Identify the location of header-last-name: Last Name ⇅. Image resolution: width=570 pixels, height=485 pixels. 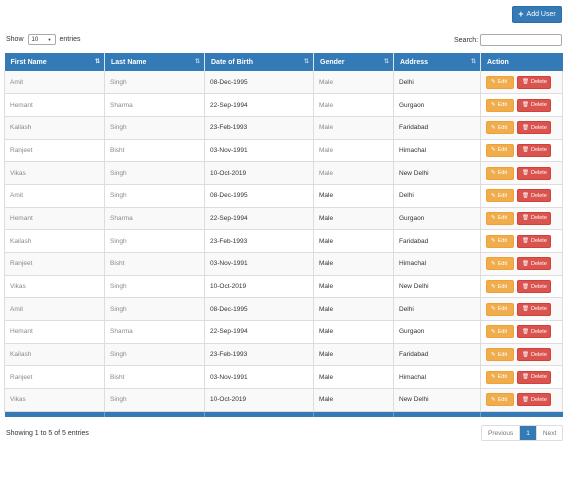
(154, 62).